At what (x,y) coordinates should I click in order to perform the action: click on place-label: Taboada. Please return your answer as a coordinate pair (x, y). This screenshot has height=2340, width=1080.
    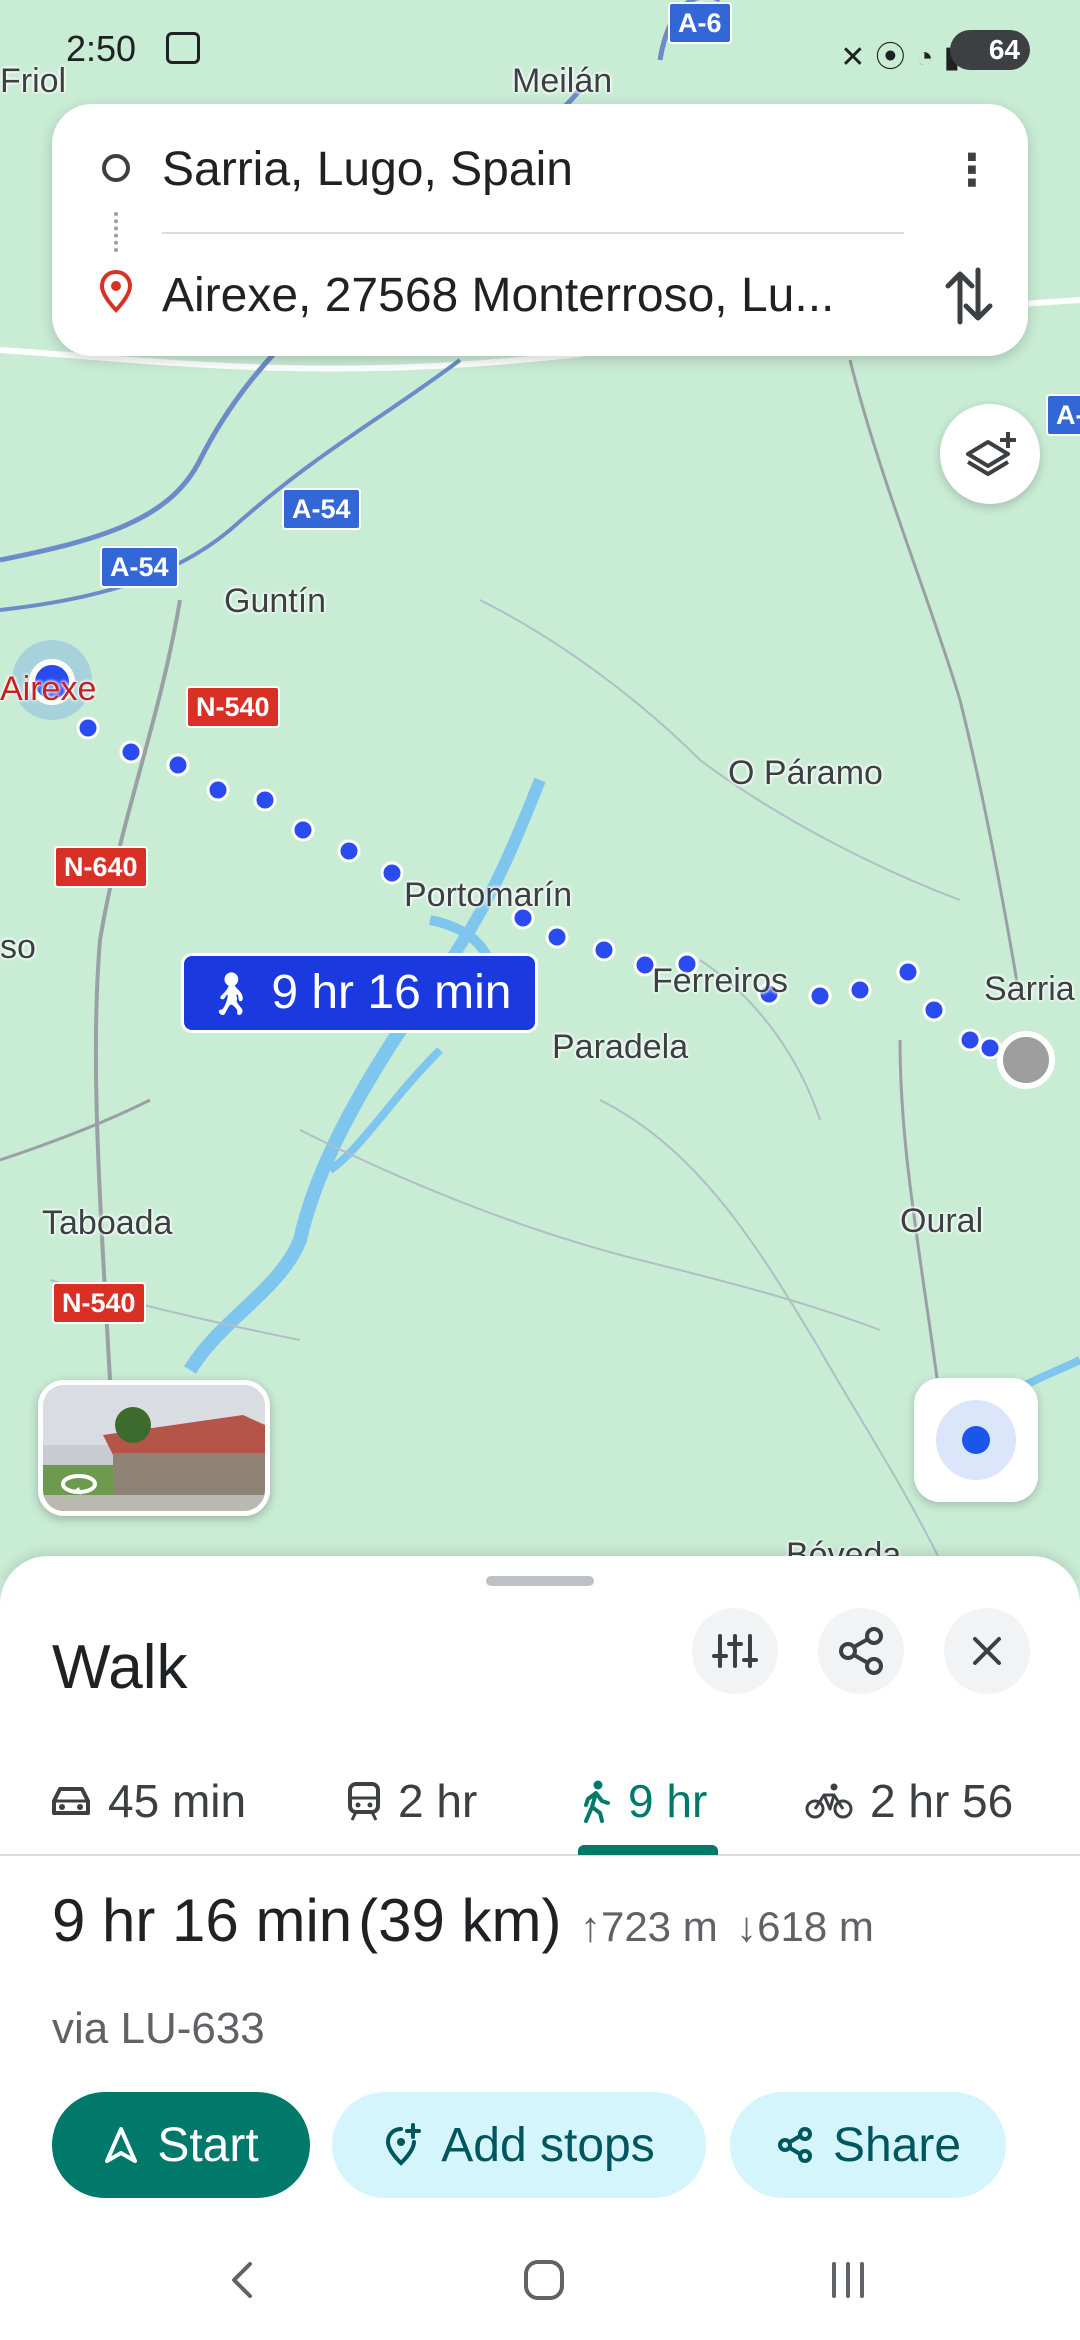
    Looking at the image, I should click on (107, 1223).